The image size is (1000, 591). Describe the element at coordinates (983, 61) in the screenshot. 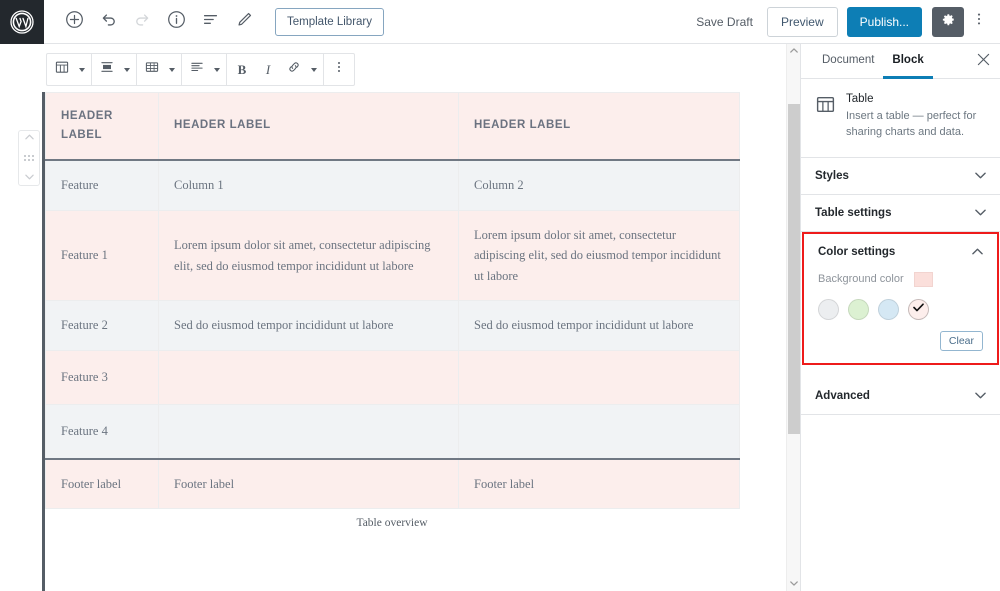

I see `close-sidebar-button` at that location.